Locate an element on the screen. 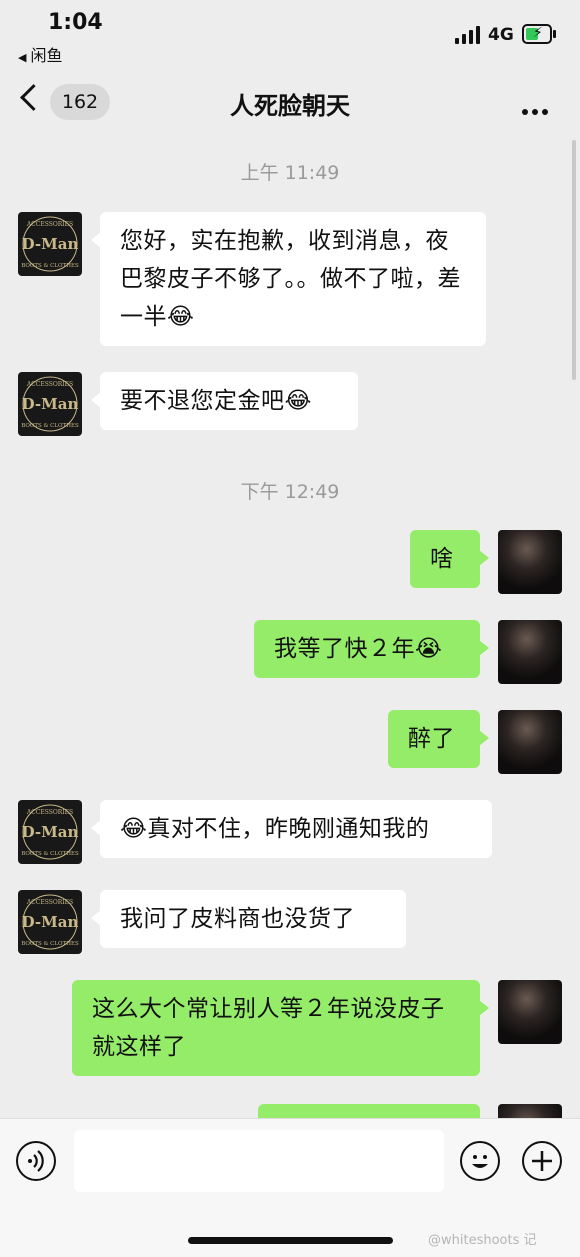  battery-icon: ⚡ is located at coordinates (537, 34).